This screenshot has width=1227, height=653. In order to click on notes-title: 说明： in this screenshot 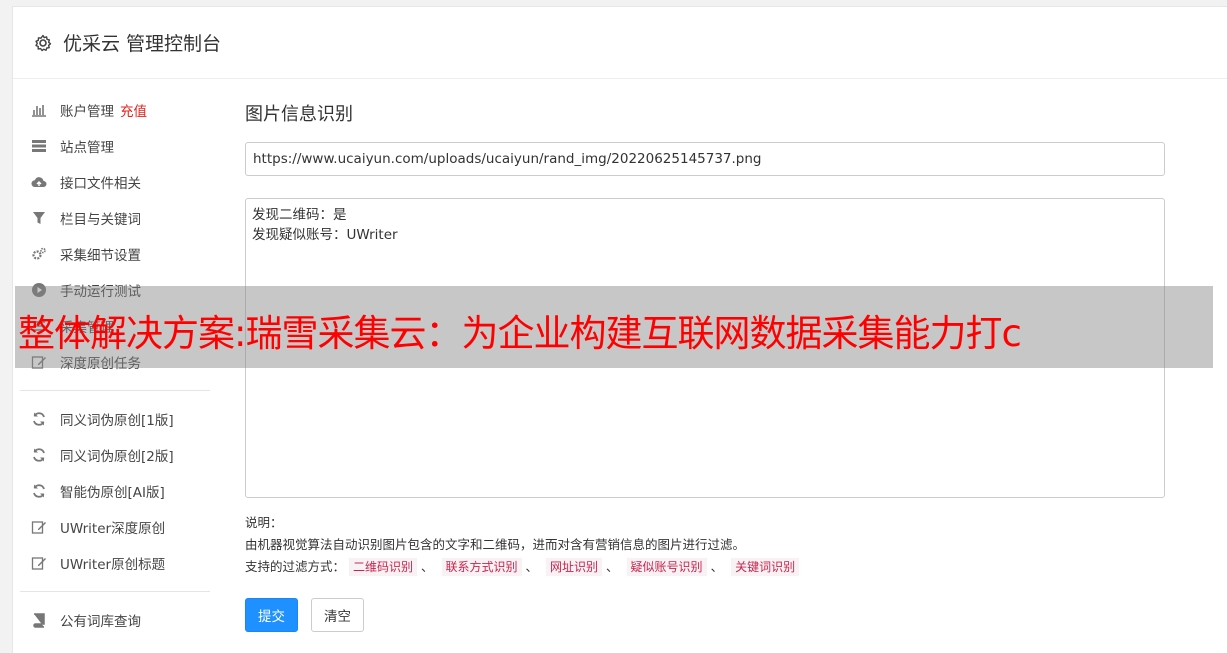, I will do `click(264, 522)`.